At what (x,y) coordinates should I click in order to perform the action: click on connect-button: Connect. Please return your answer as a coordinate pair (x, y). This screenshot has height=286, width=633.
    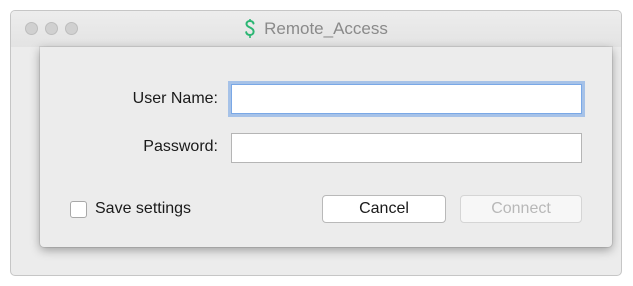
    Looking at the image, I should click on (521, 209).